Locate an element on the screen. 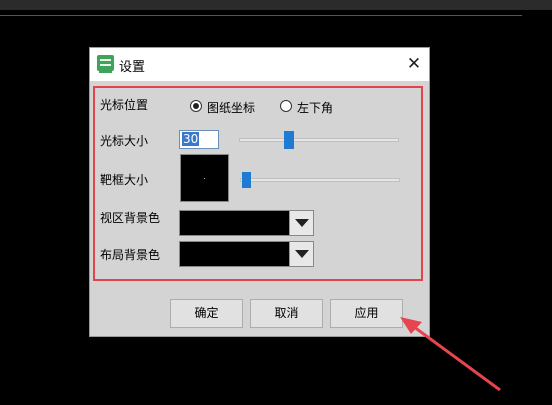  arrow-shaft is located at coordinates (455, 357).